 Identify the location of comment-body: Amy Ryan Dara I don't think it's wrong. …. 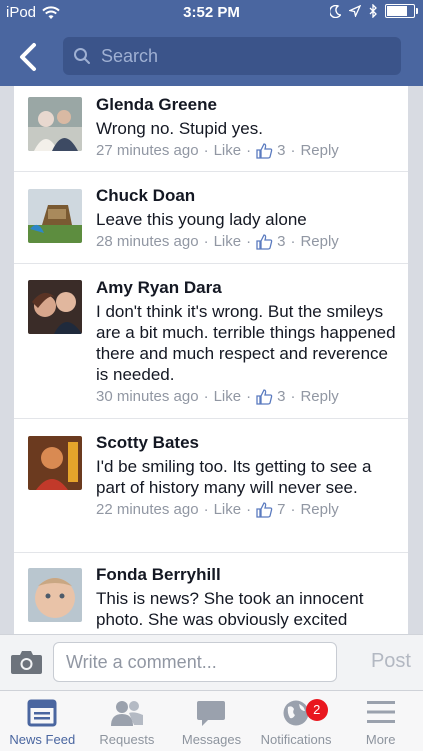
(246, 341).